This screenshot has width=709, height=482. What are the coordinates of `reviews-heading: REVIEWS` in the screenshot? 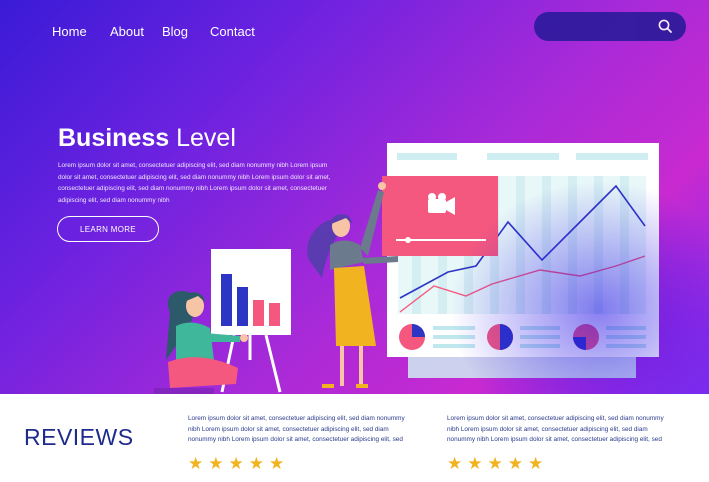 It's located at (79, 437).